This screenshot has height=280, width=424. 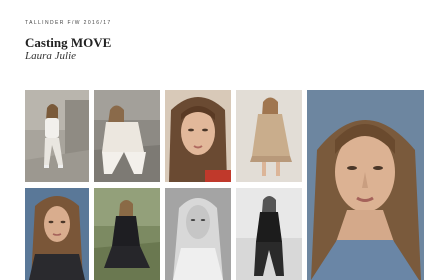 What do you see at coordinates (51, 56) in the screenshot?
I see `model-name: Laura Julie` at bounding box center [51, 56].